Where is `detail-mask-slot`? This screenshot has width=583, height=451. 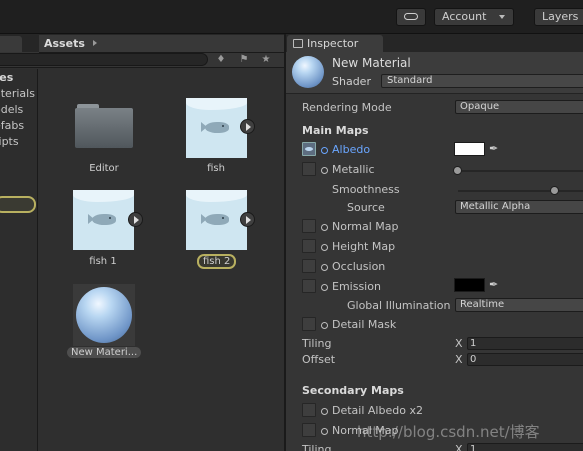
detail-mask-slot is located at coordinates (309, 324).